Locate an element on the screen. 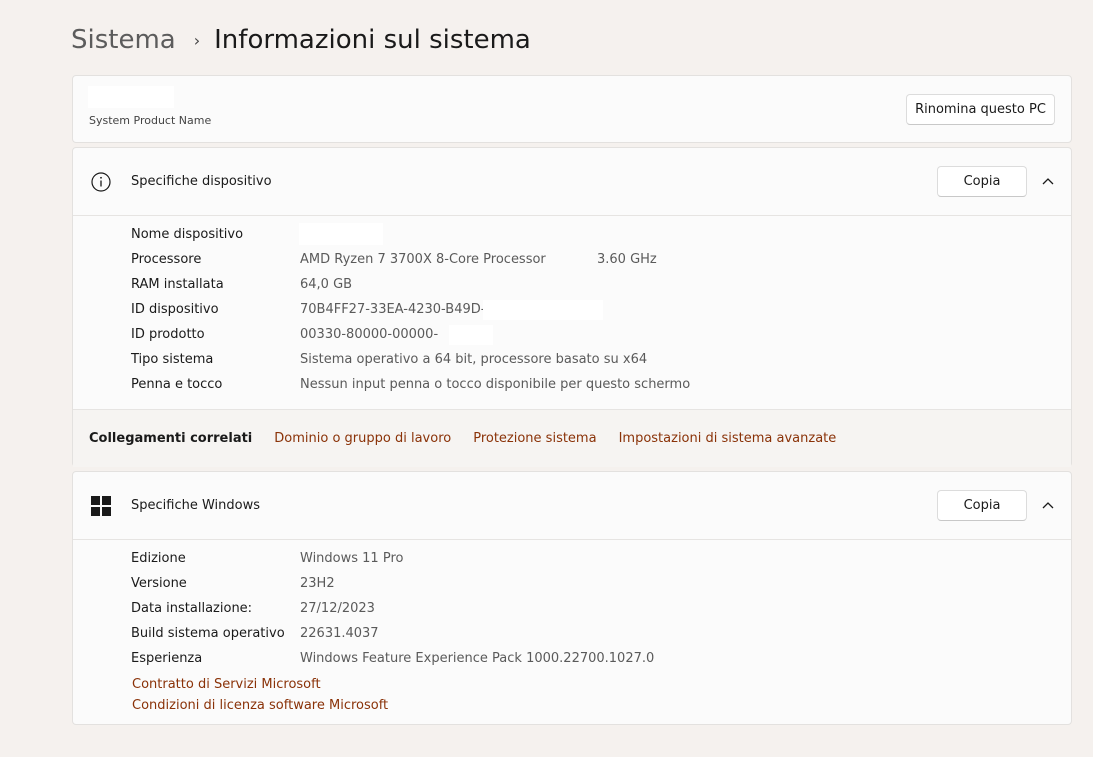 This screenshot has width=1093, height=757. link-domain-workgroup: Dominio o gruppo di lavoro is located at coordinates (362, 438).